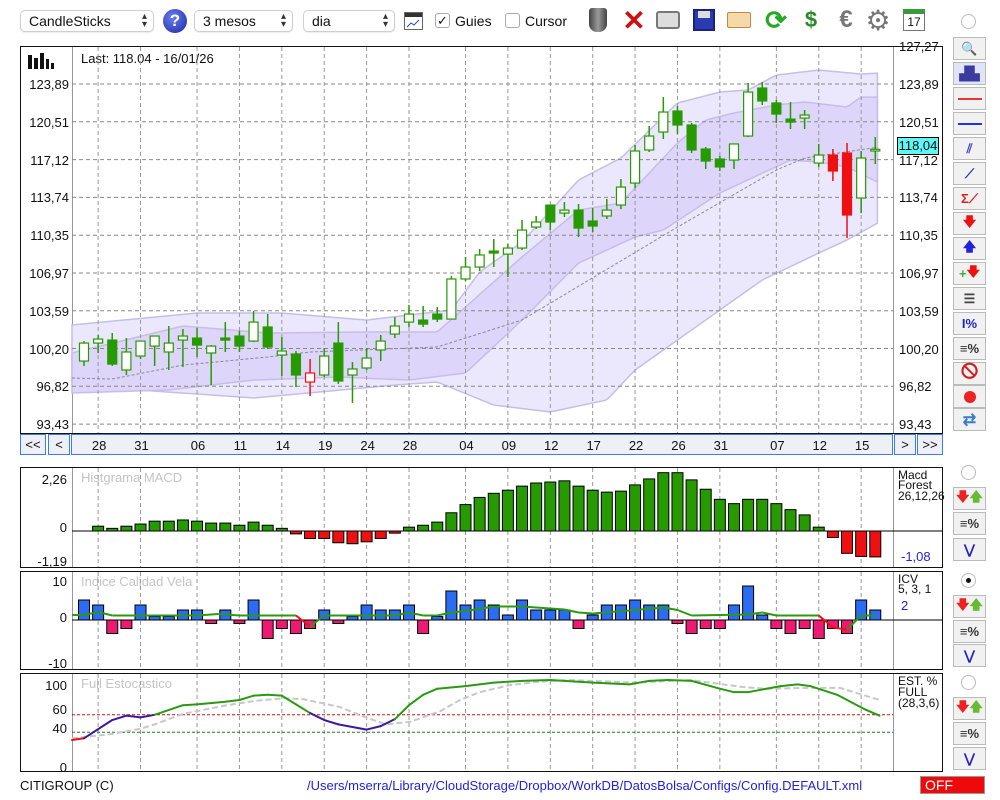  I want to click on macd-levels-percent-icon: ≡%, so click(969, 523).